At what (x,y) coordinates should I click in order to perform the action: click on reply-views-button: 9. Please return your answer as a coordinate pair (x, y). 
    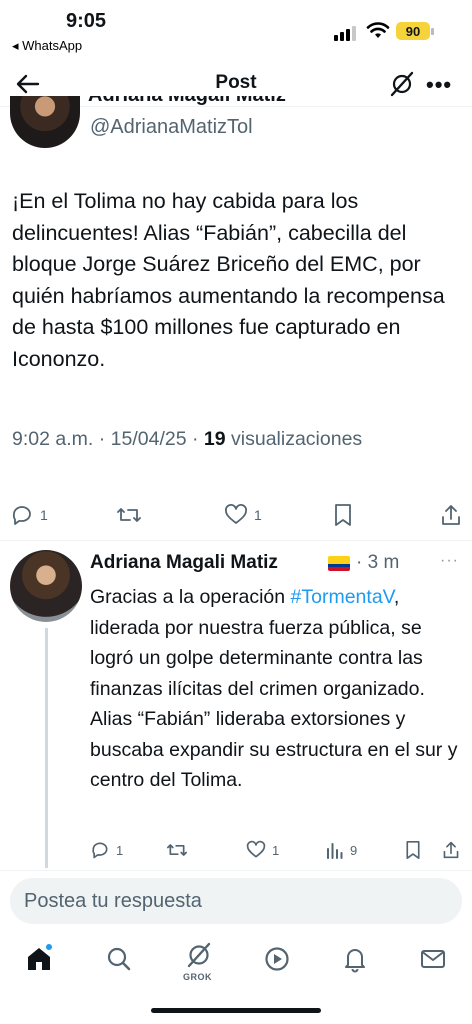
    Looking at the image, I should click on (341, 850).